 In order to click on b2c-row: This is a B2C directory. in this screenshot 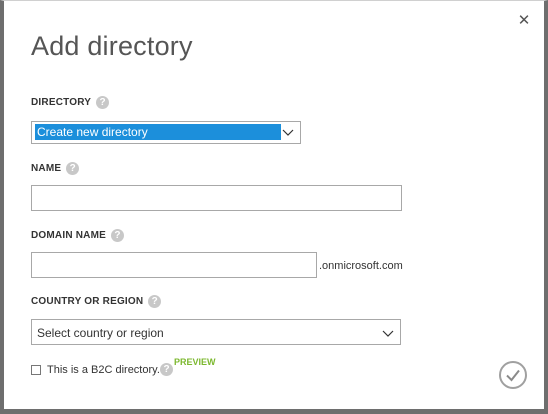, I will do `click(95, 370)`.